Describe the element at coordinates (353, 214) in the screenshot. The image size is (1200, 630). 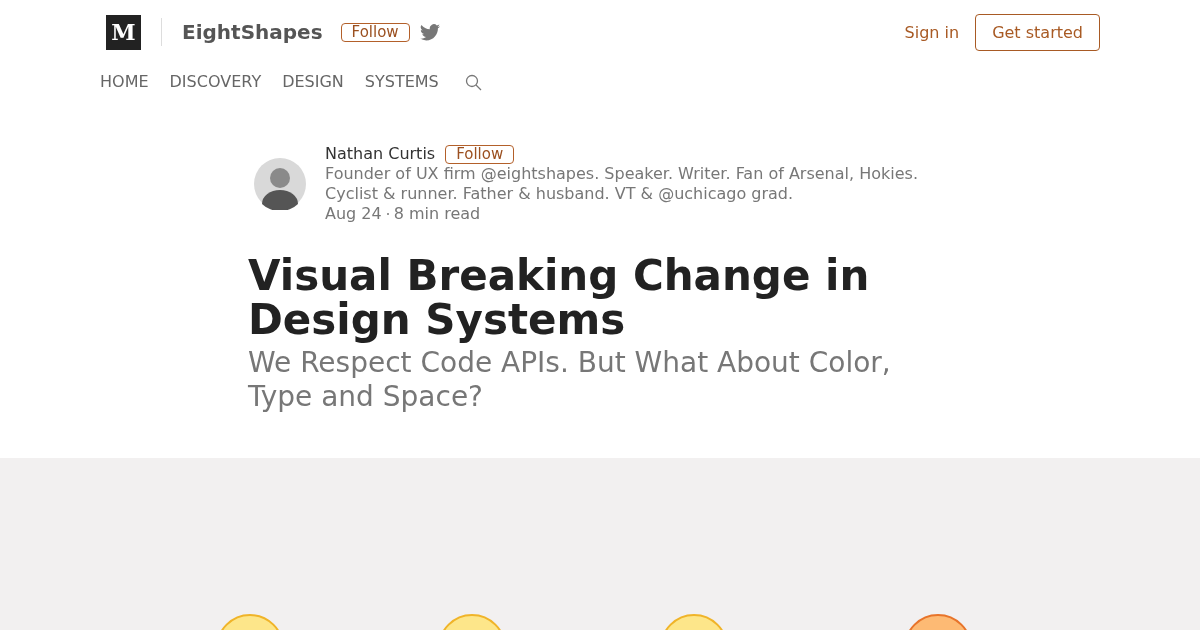
I see `publish-date: Aug 24` at that location.